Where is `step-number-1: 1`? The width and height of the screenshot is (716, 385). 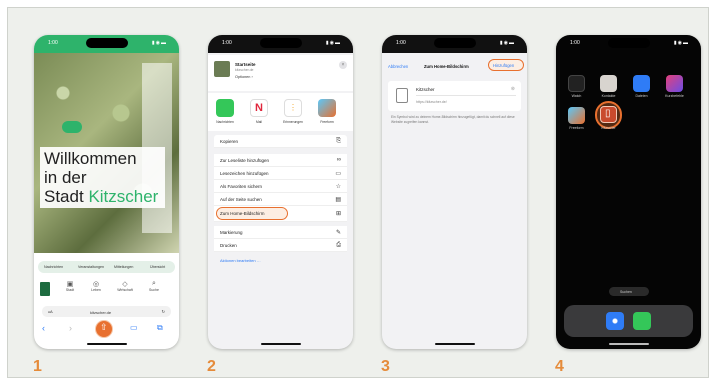 step-number-1: 1 is located at coordinates (37, 366).